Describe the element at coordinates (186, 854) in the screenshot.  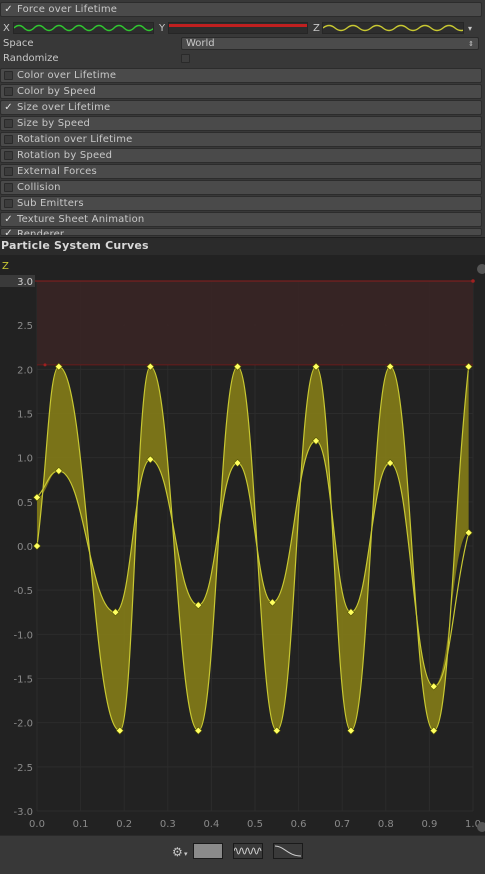
I see `dropdown-arrow-icon: ▾` at that location.